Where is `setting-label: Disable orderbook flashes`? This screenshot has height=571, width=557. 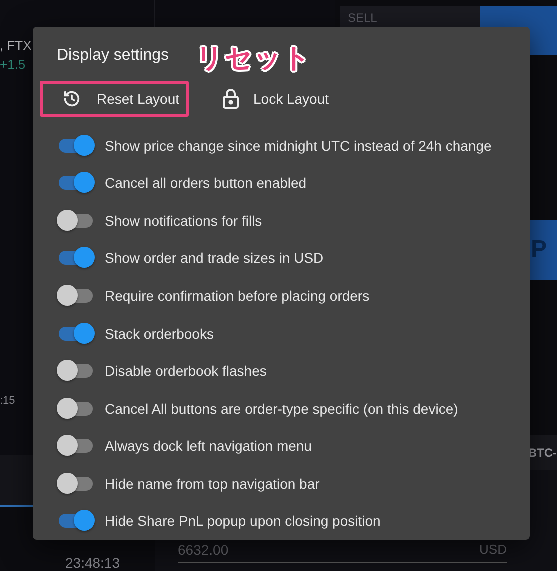
setting-label: Disable orderbook flashes is located at coordinates (186, 371).